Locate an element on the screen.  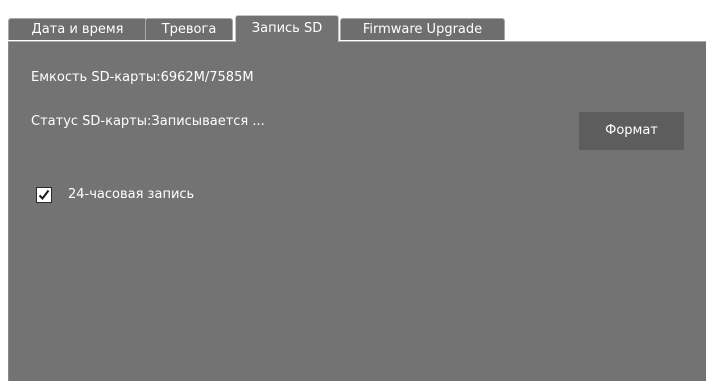
checkmark-icon is located at coordinates (44, 195).